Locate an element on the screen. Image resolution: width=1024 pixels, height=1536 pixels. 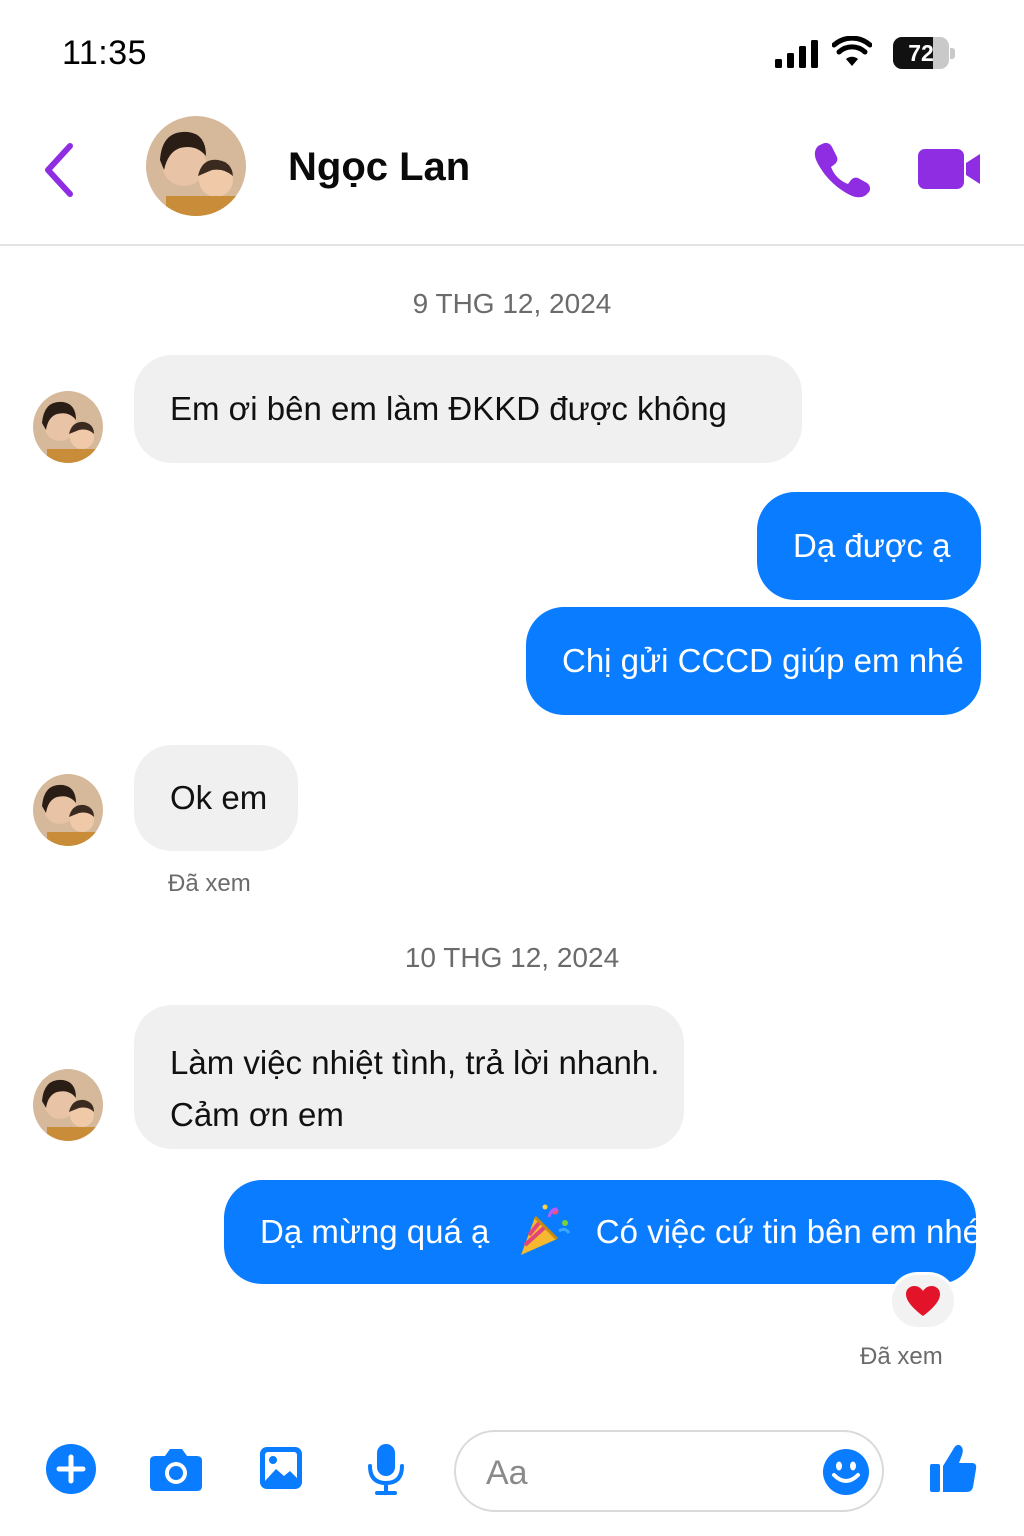
message-text: Chị gửi CCCD giúp em nhé is located at coordinates (763, 660).